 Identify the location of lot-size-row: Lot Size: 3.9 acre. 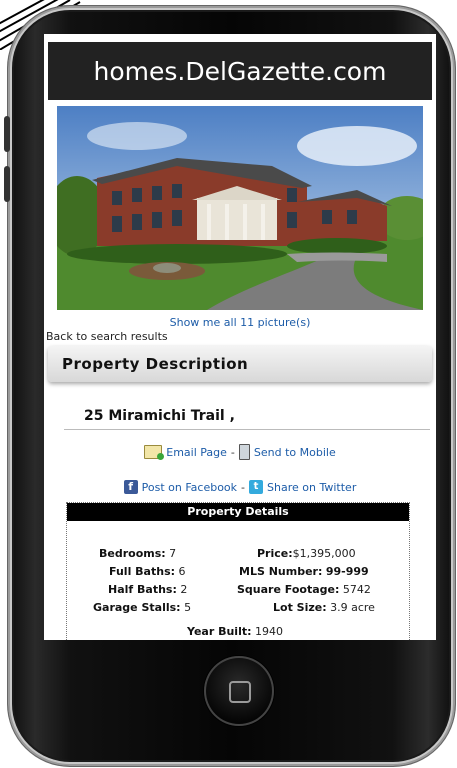
(324, 607).